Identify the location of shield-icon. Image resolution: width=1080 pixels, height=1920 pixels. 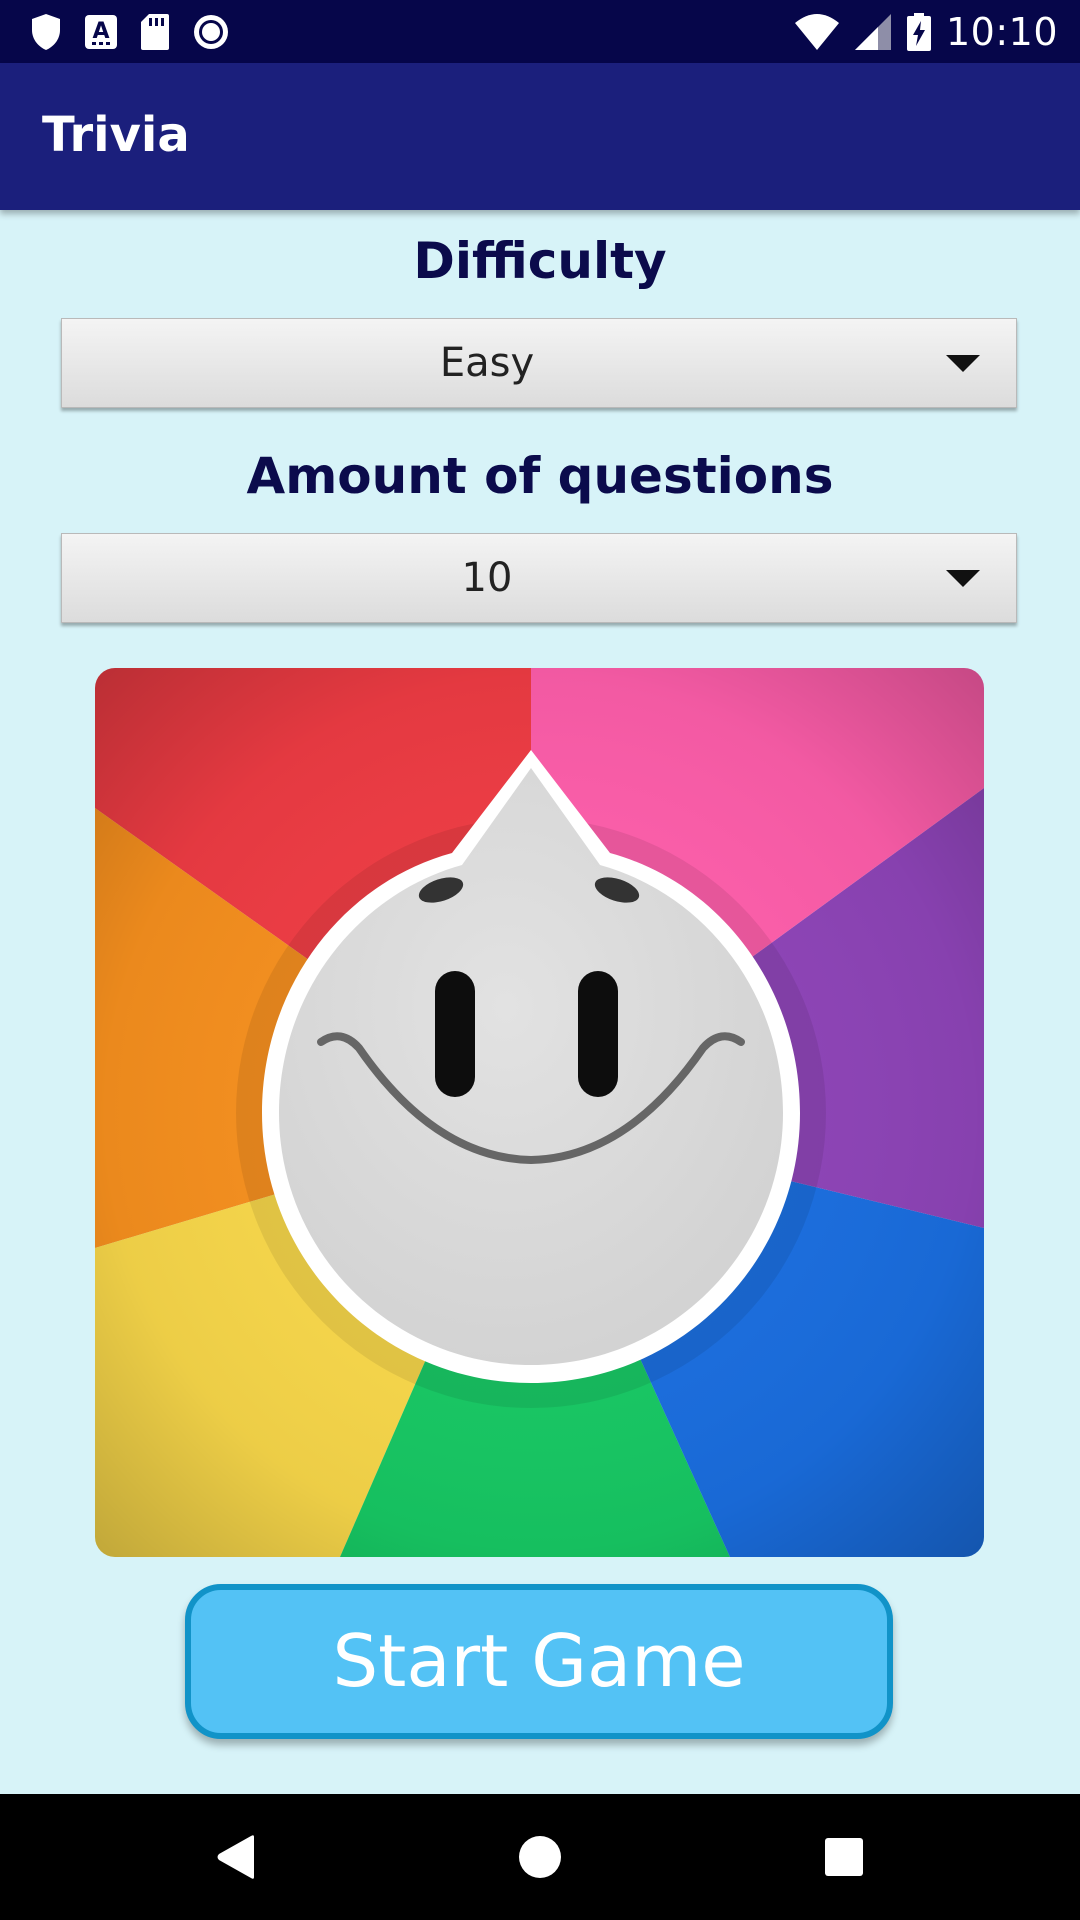
(46, 31).